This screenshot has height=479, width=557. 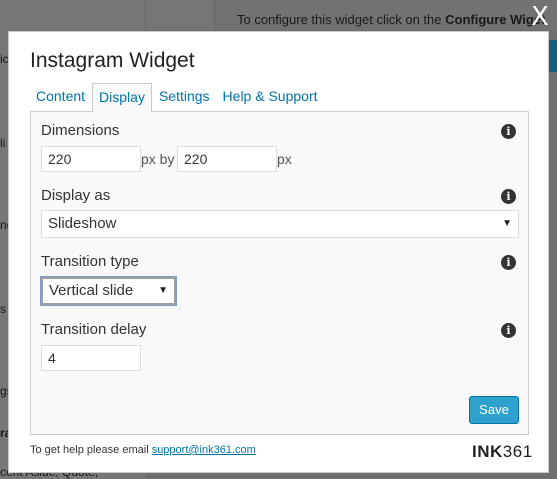 I want to click on help-text: To get help please email, so click(x=91, y=450).